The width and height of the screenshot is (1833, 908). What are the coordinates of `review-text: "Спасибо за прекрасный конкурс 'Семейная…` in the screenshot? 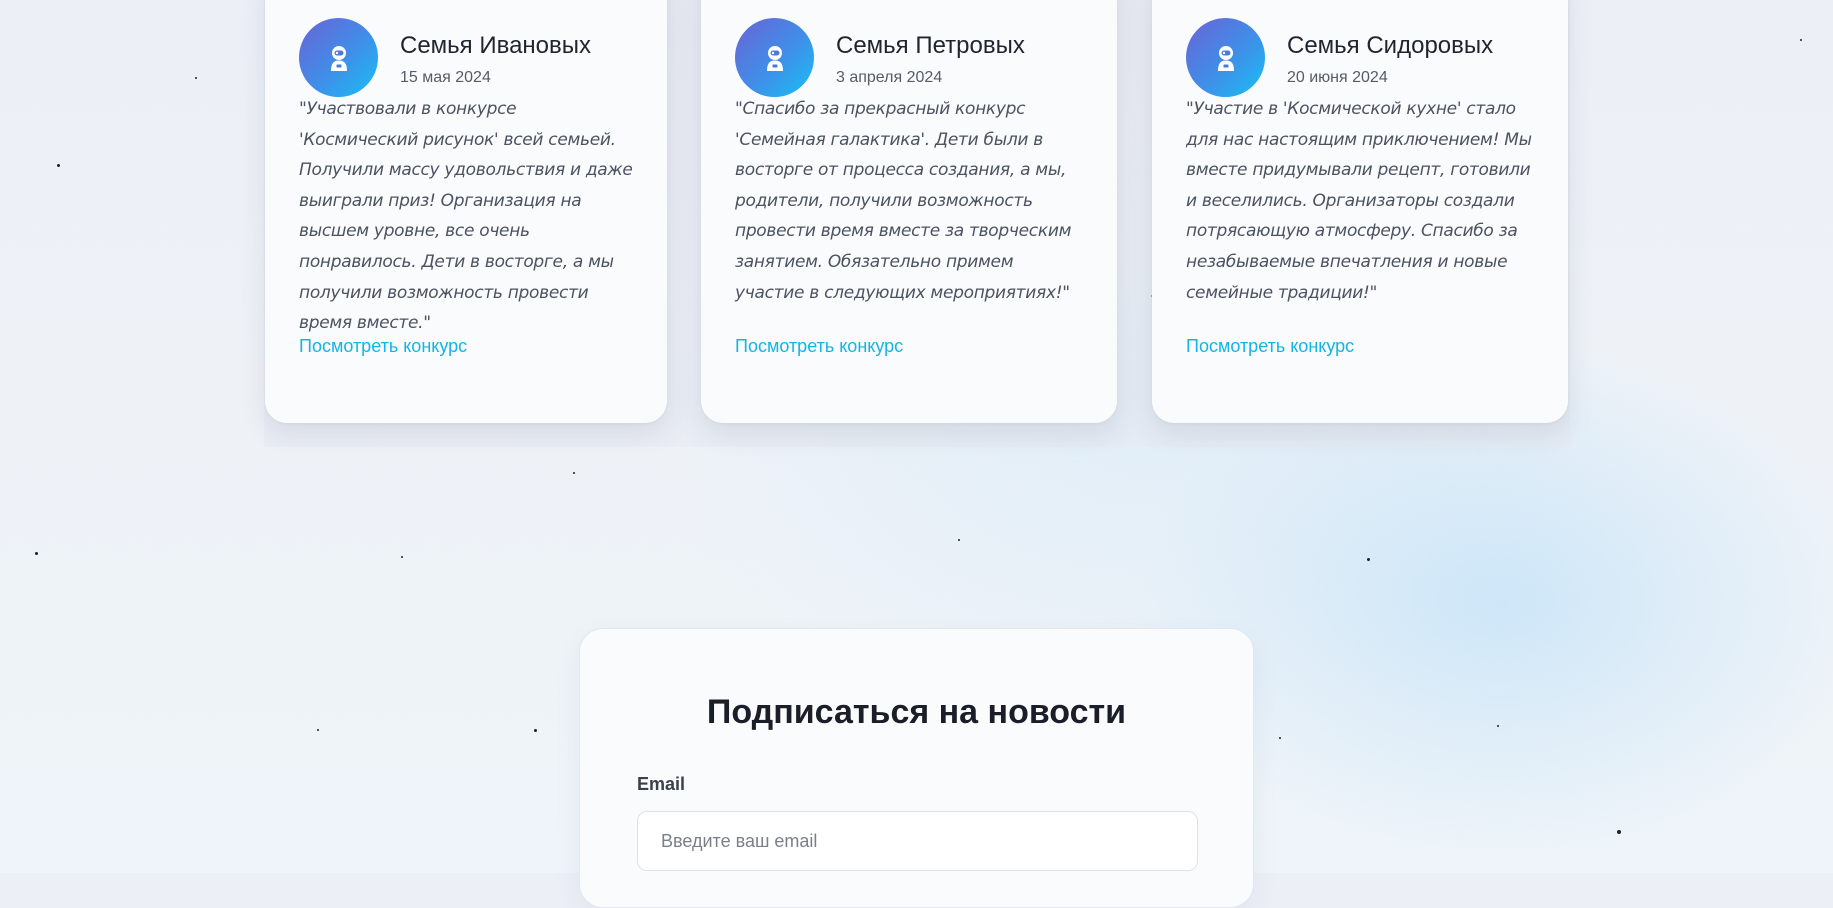 It's located at (903, 201).